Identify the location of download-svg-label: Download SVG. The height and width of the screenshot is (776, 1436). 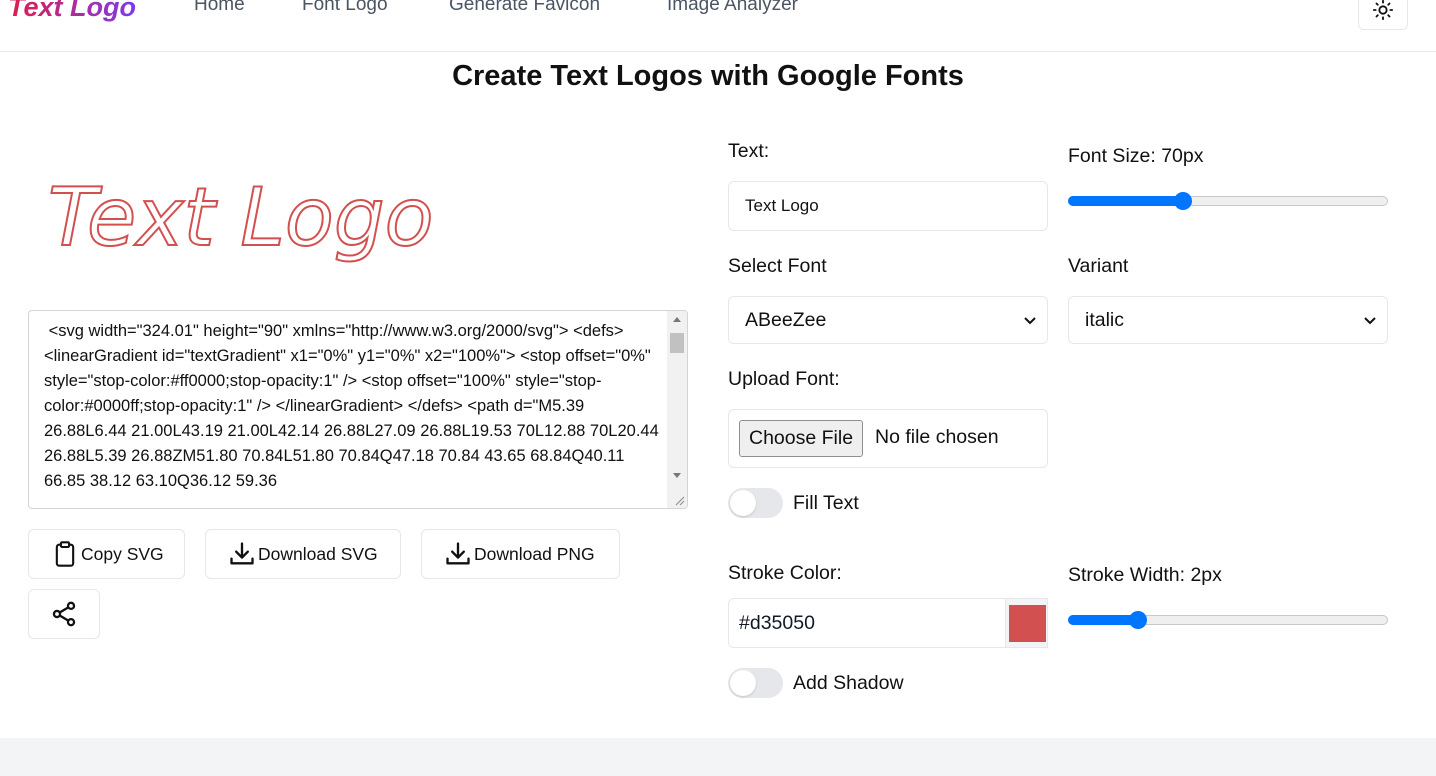
(318, 553).